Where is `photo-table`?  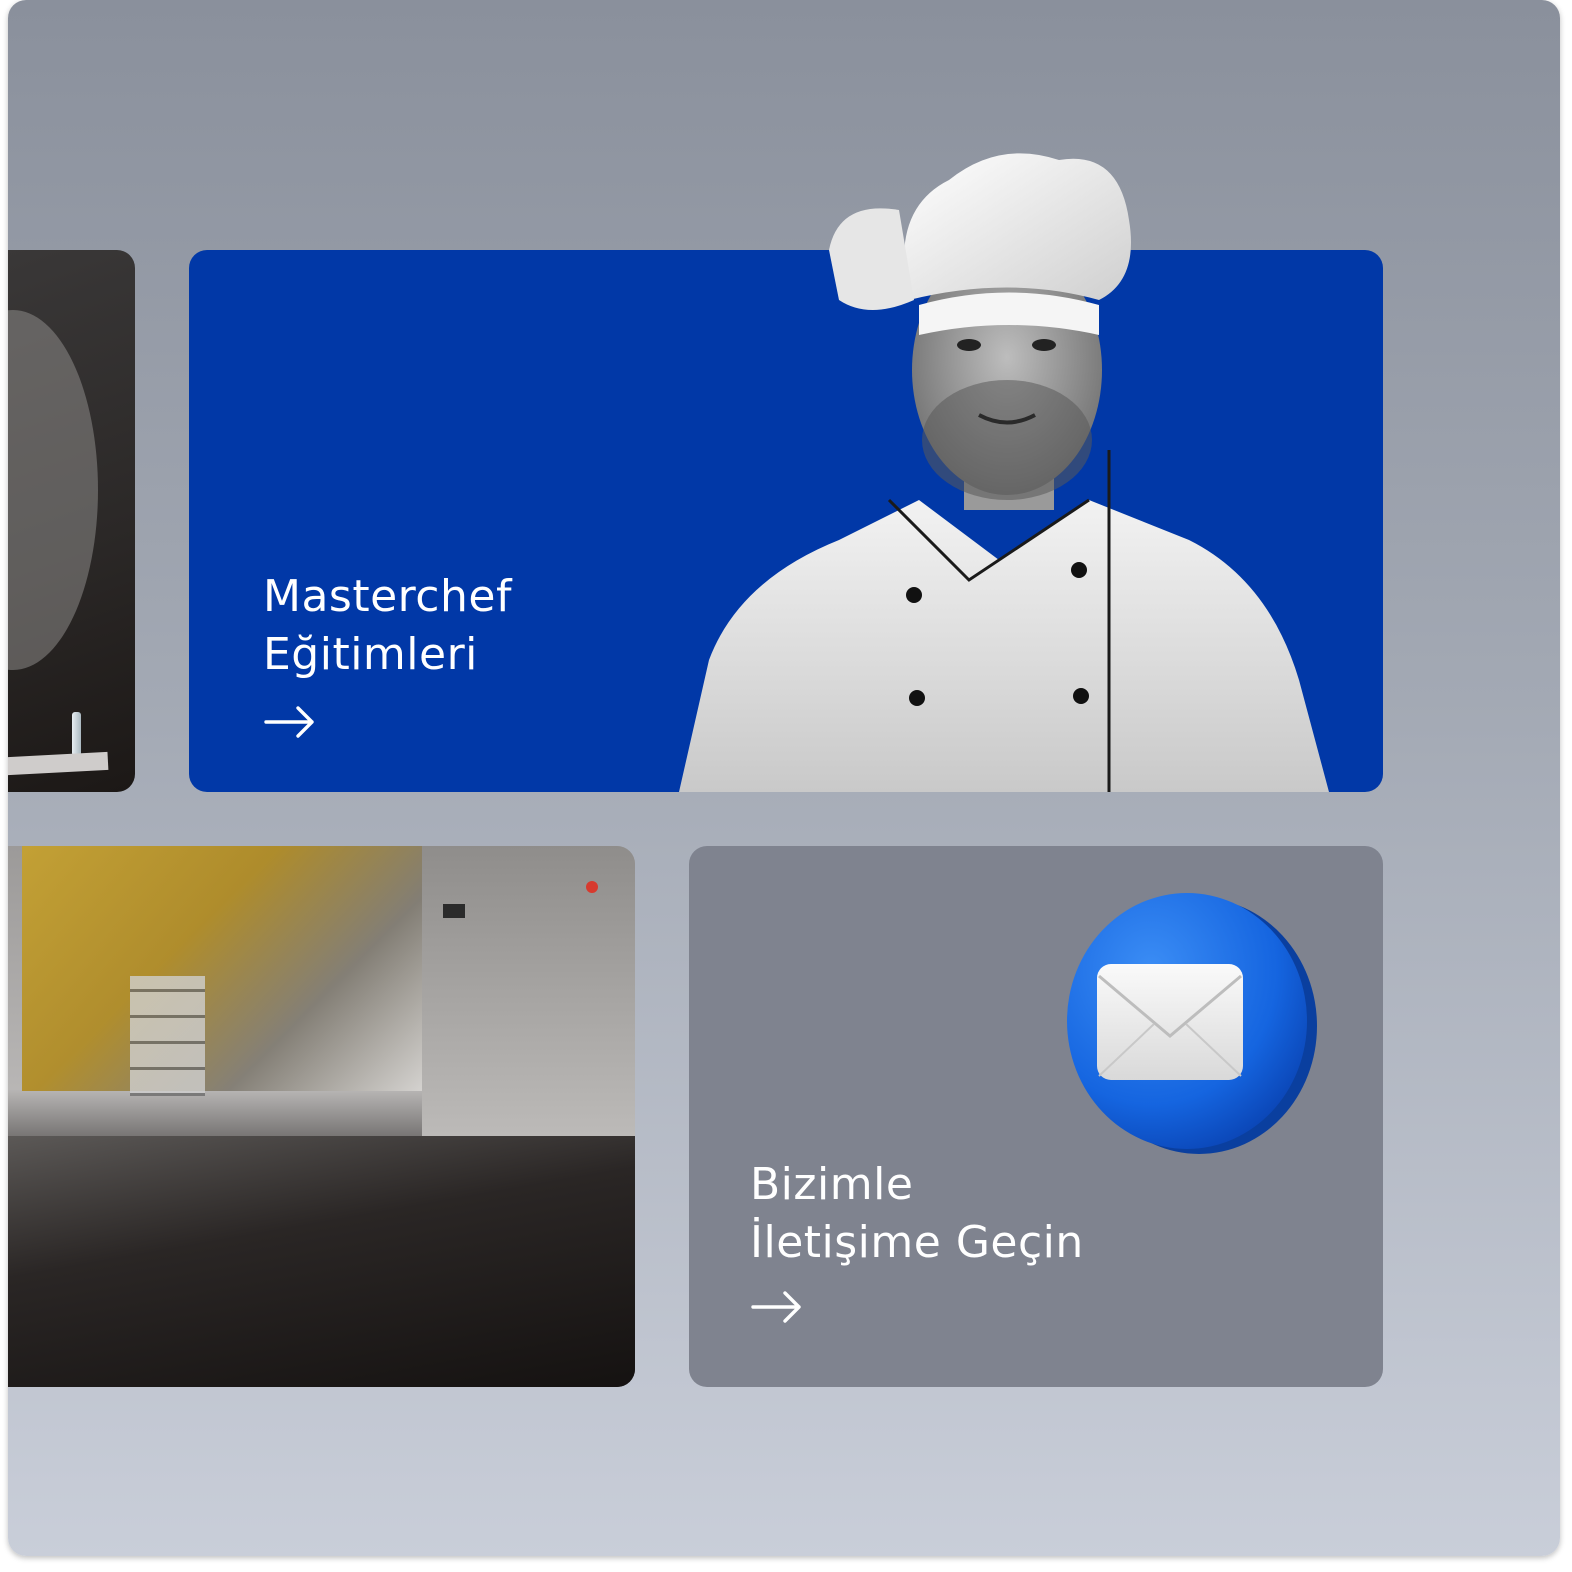
photo-table is located at coordinates (58, 764).